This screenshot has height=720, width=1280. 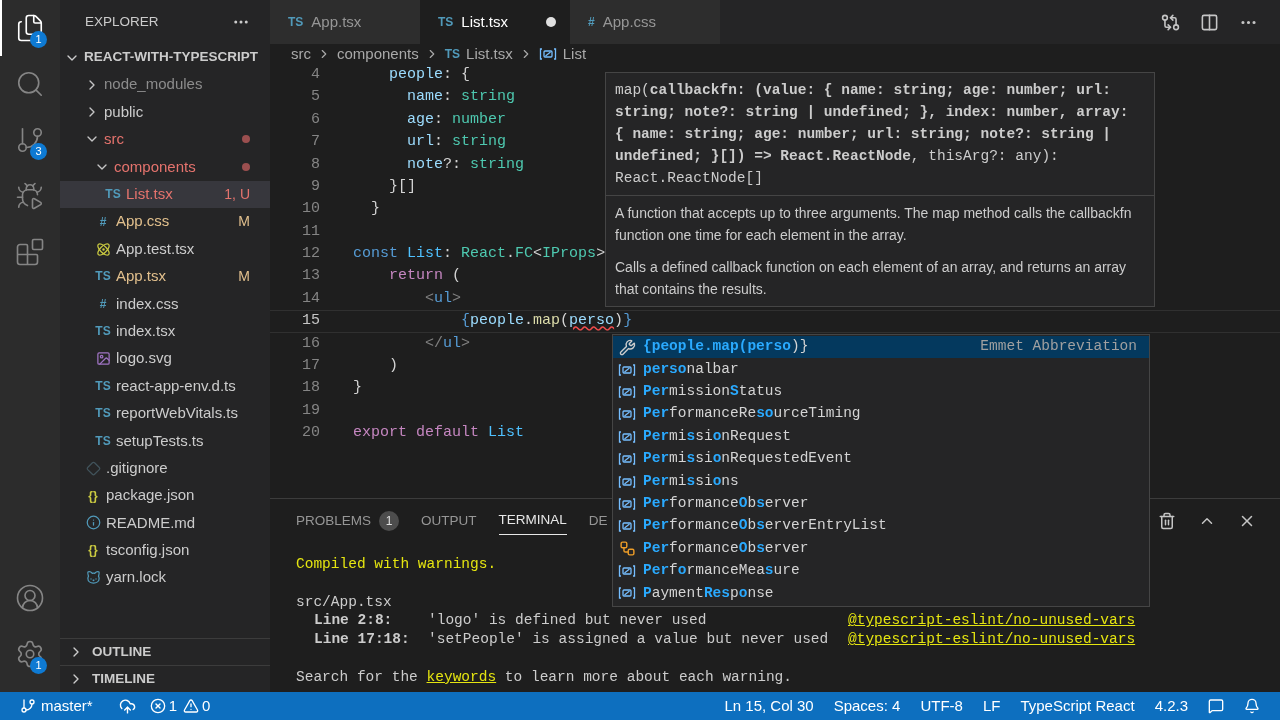 I want to click on explorer-icon, so click(x=30, y=28).